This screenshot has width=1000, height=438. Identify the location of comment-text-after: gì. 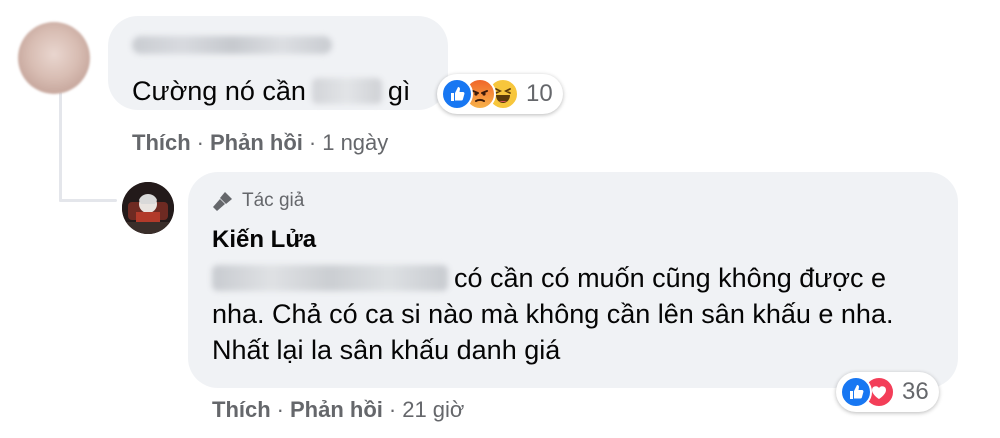
(399, 91).